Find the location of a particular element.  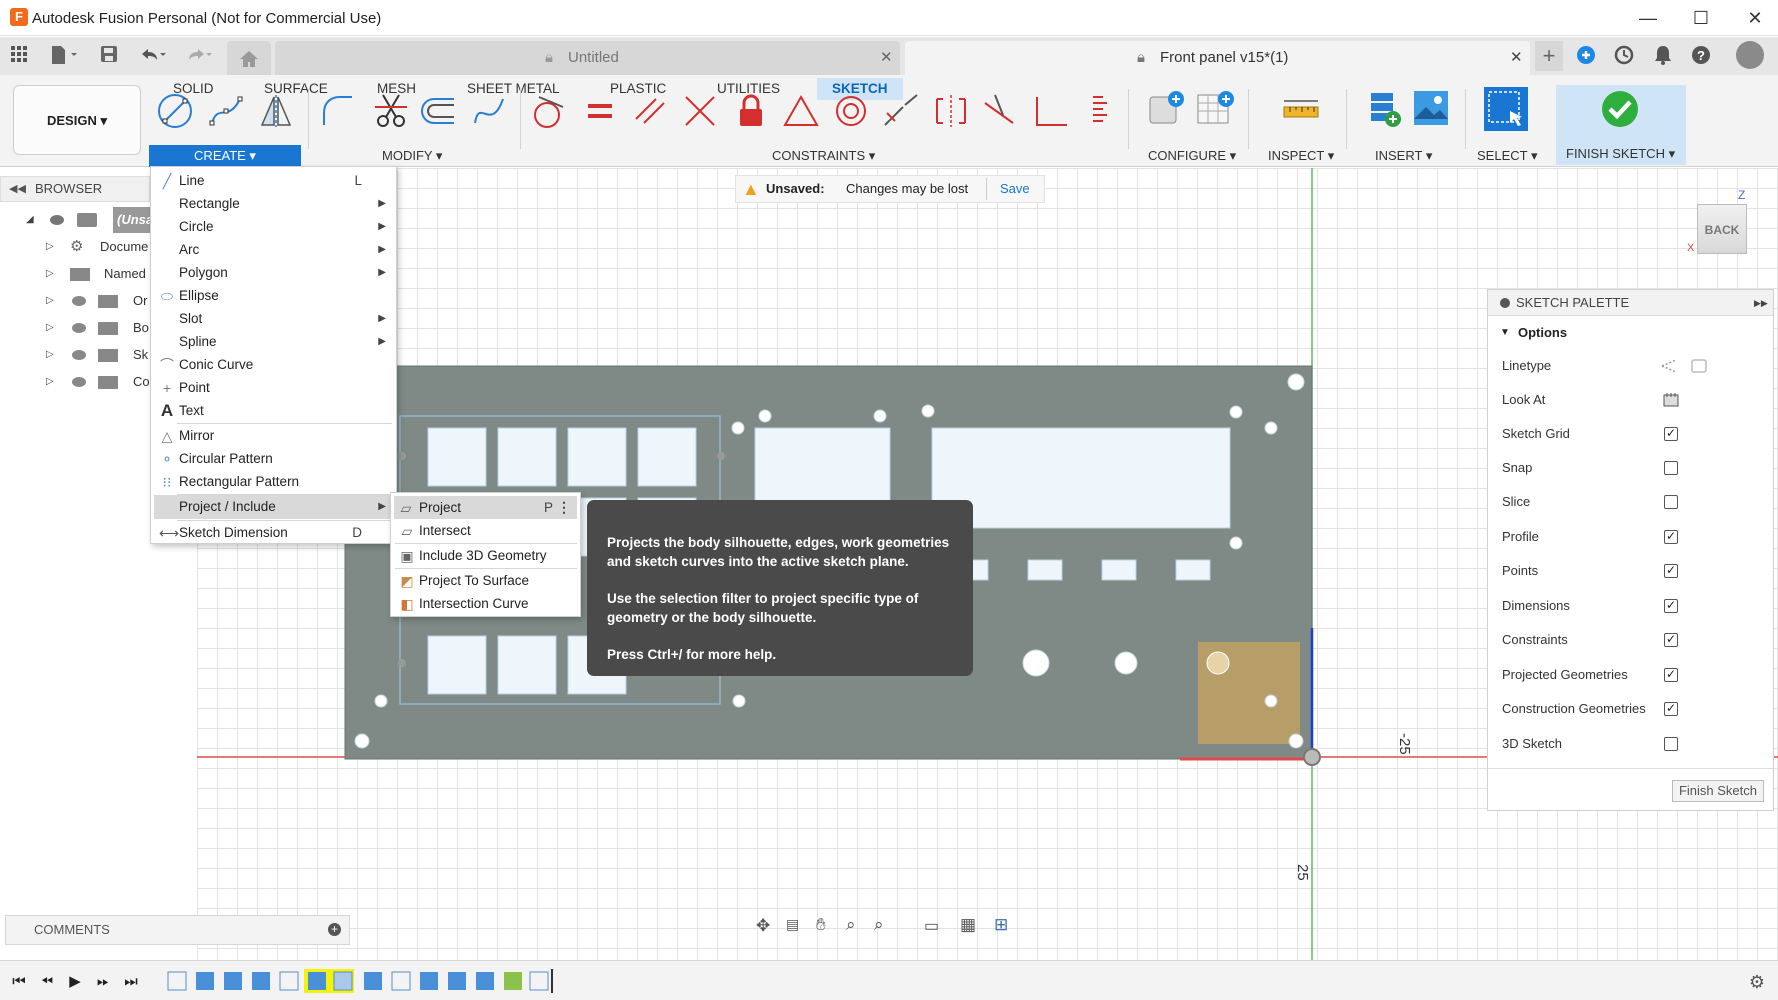

spline-tool-icon is located at coordinates (226, 111).